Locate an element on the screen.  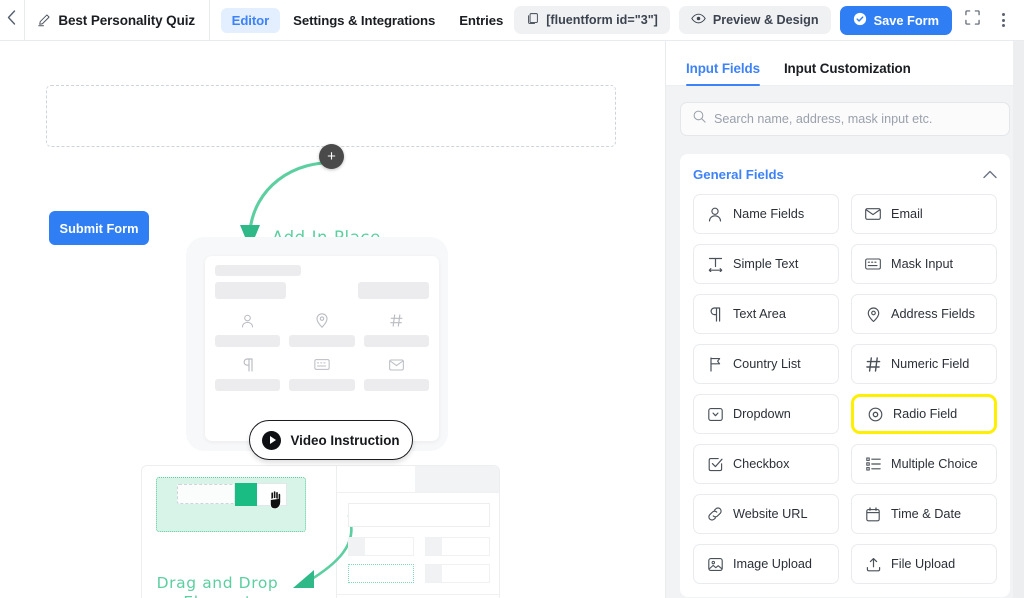
mini-field-numeric is located at coordinates (396, 330).